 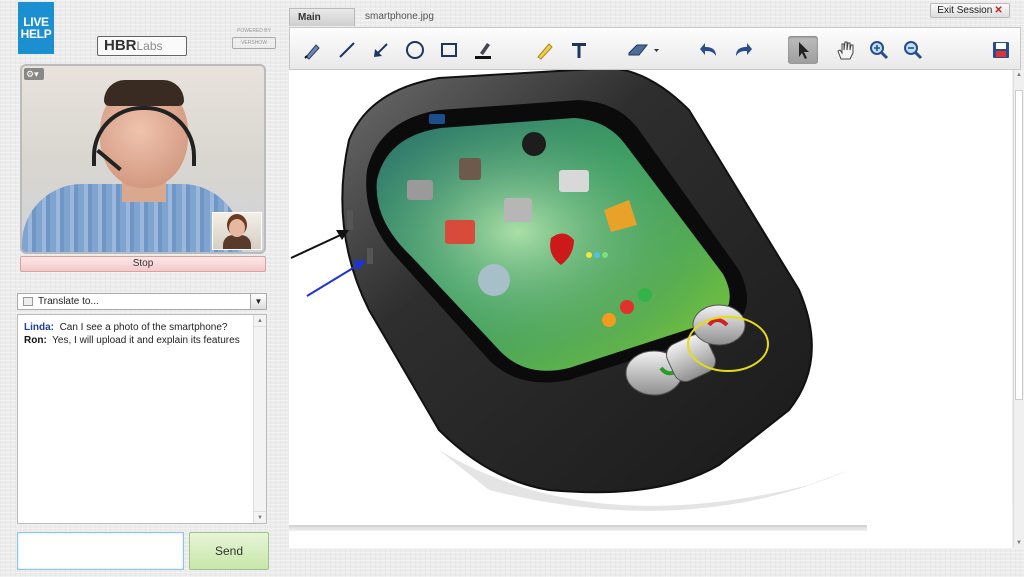 I want to click on zoom-out-icon, so click(x=913, y=50).